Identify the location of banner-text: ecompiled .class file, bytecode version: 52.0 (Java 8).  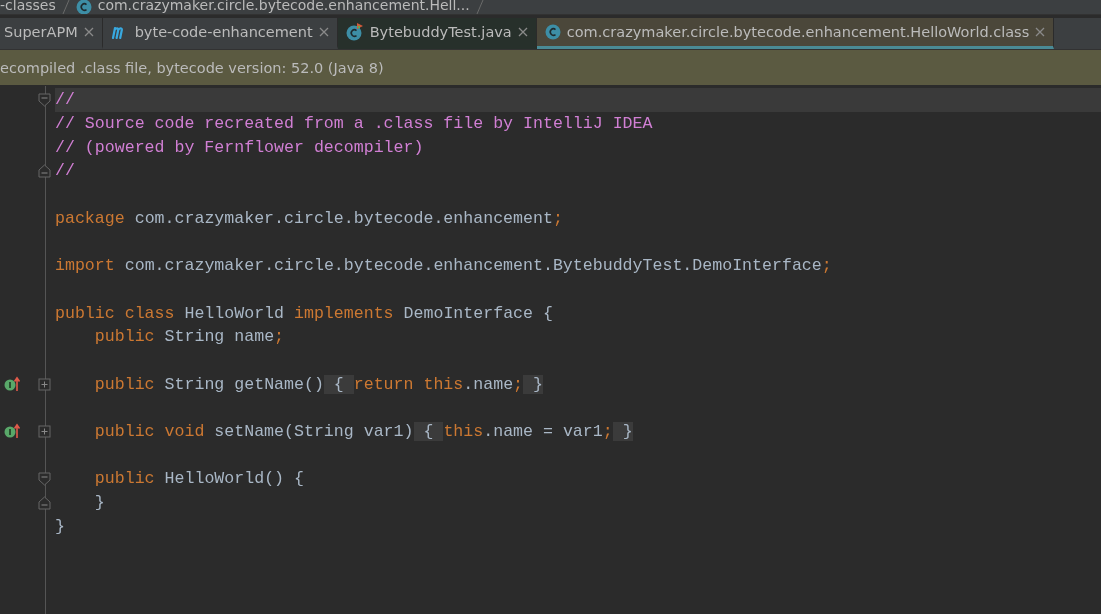
(192, 67).